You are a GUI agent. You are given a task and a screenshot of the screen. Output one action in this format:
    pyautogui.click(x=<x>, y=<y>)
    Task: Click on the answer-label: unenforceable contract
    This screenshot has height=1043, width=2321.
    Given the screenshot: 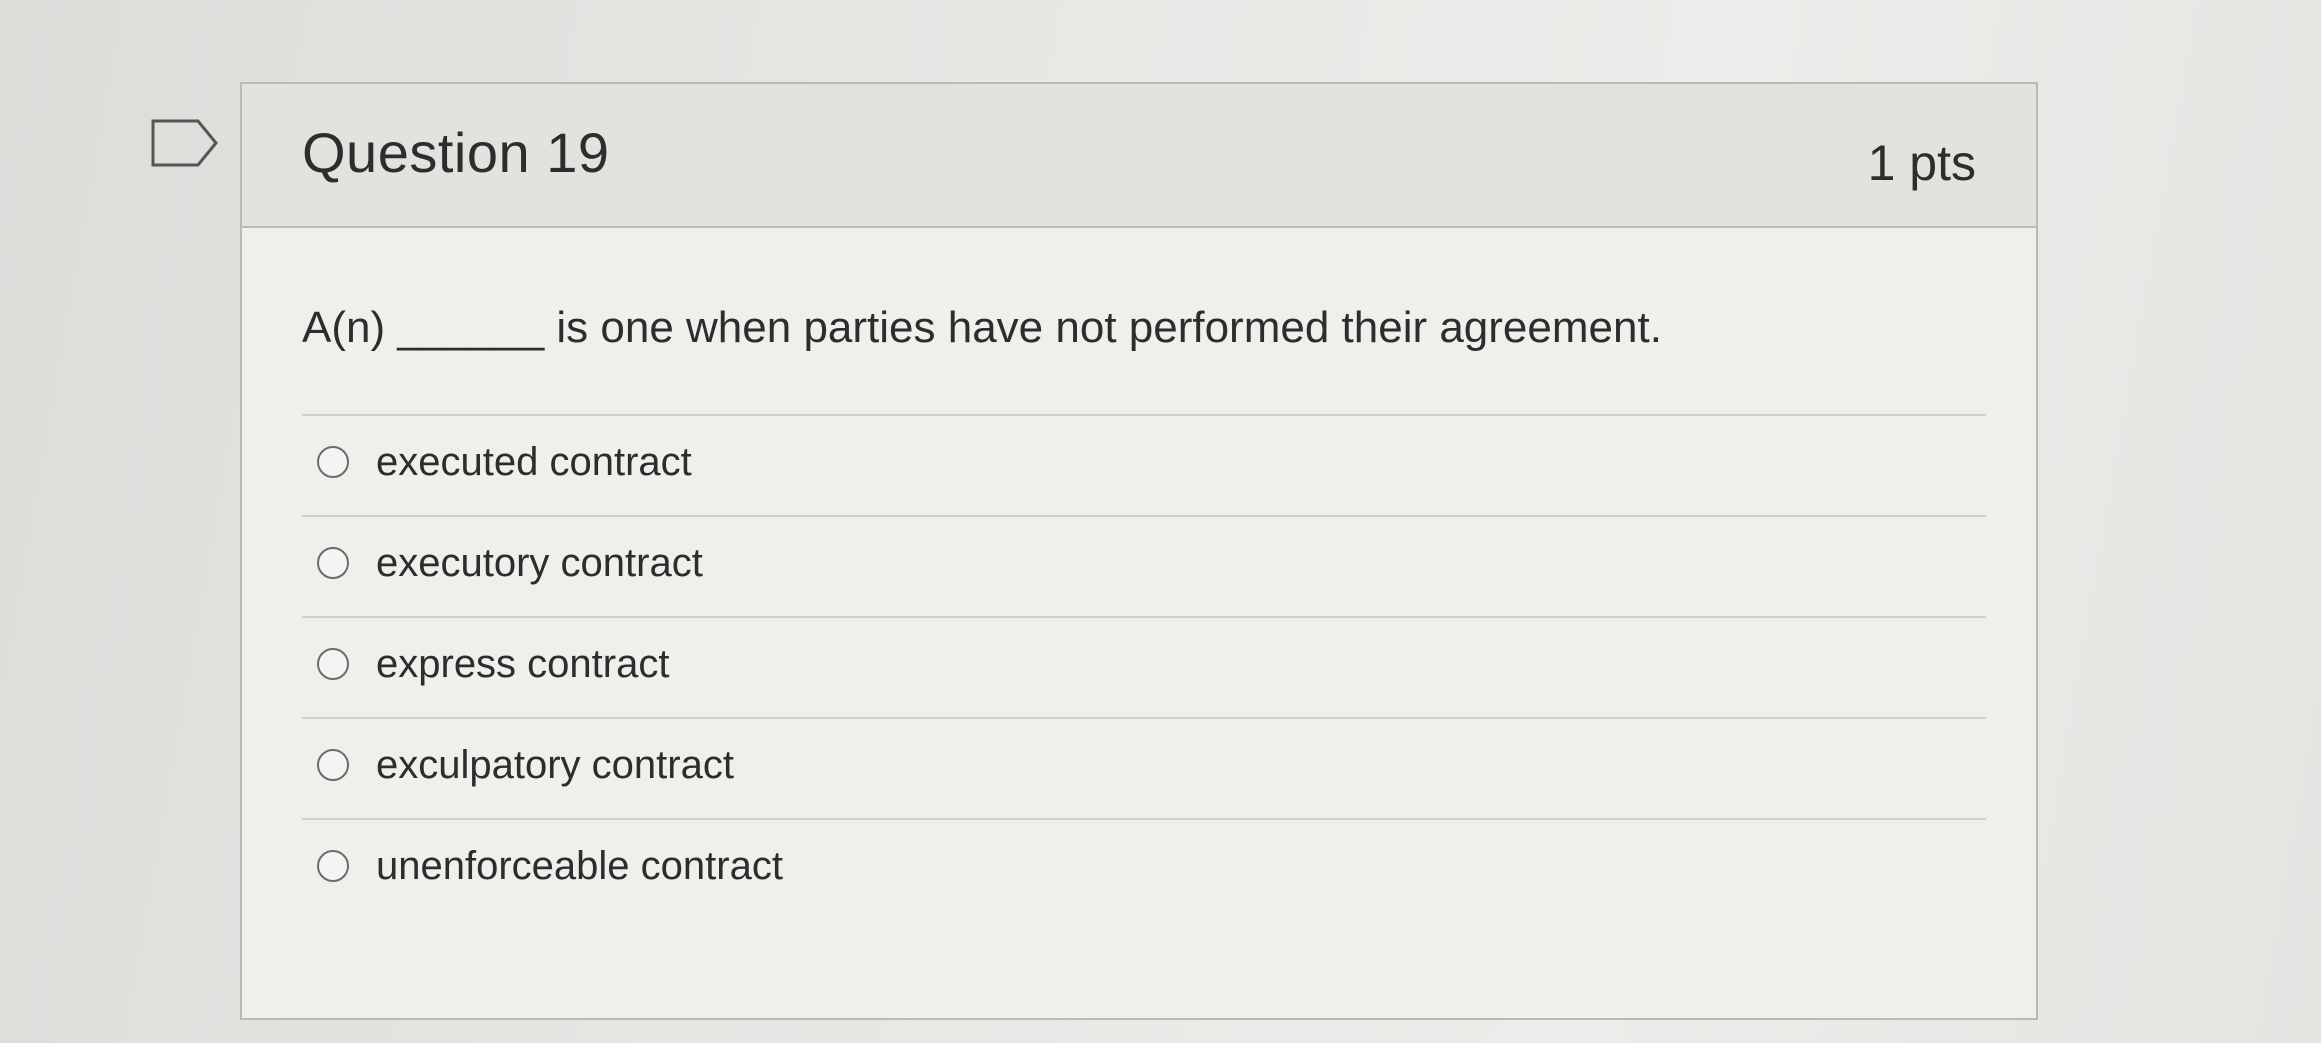 What is the action you would take?
    pyautogui.click(x=579, y=866)
    